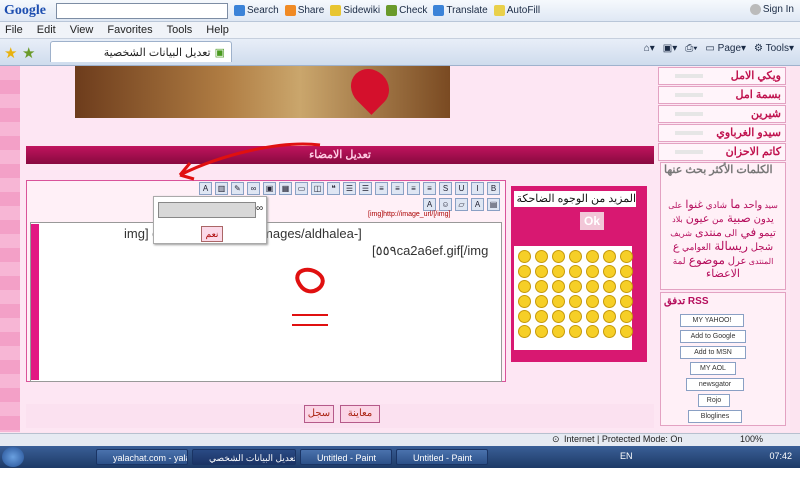 The width and height of the screenshot is (800, 500). Describe the element at coordinates (695, 247) in the screenshot. I see `keyword-link: العوامي` at that location.